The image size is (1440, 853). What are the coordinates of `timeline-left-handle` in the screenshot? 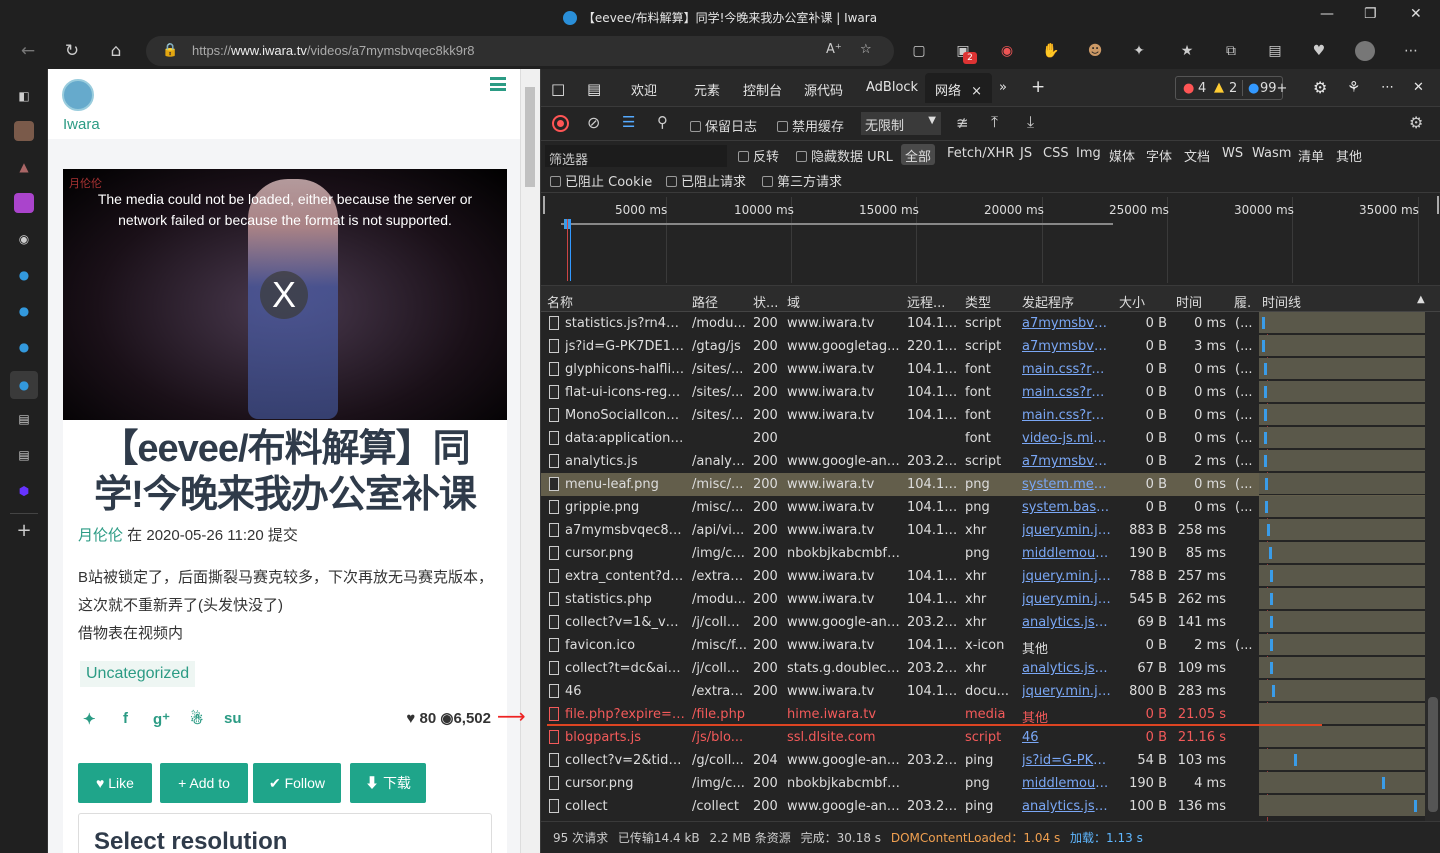 It's located at (544, 205).